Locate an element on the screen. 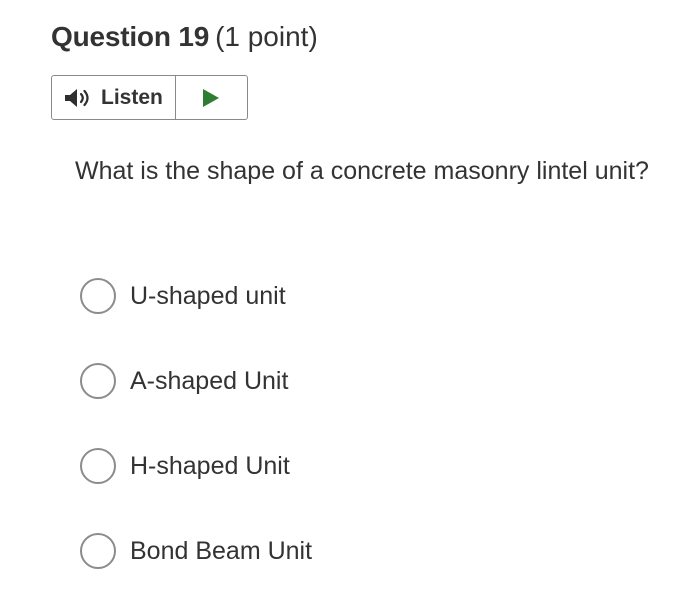 Image resolution: width=700 pixels, height=615 pixels. play-icon is located at coordinates (211, 97).